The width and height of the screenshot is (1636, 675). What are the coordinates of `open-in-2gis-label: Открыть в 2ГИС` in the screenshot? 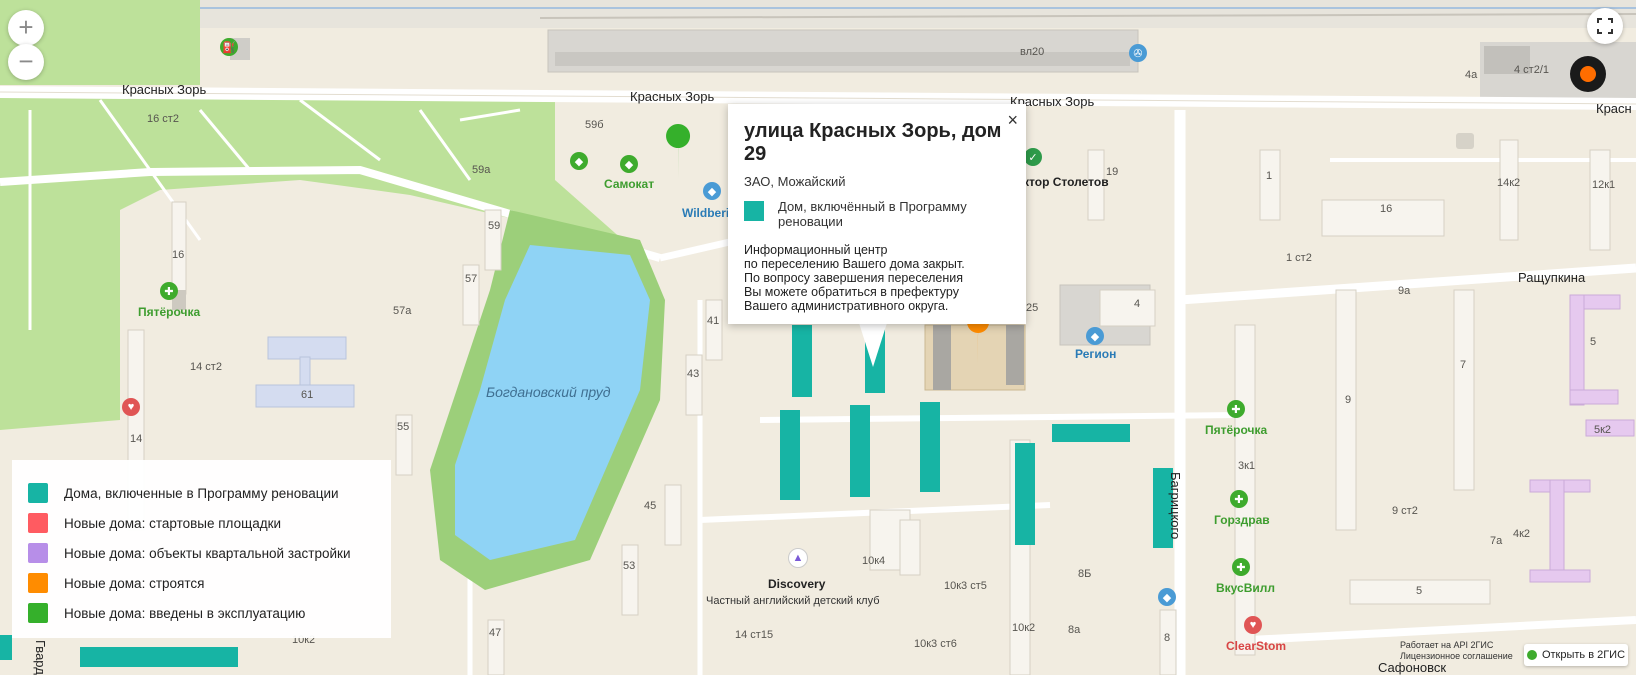 It's located at (1583, 655).